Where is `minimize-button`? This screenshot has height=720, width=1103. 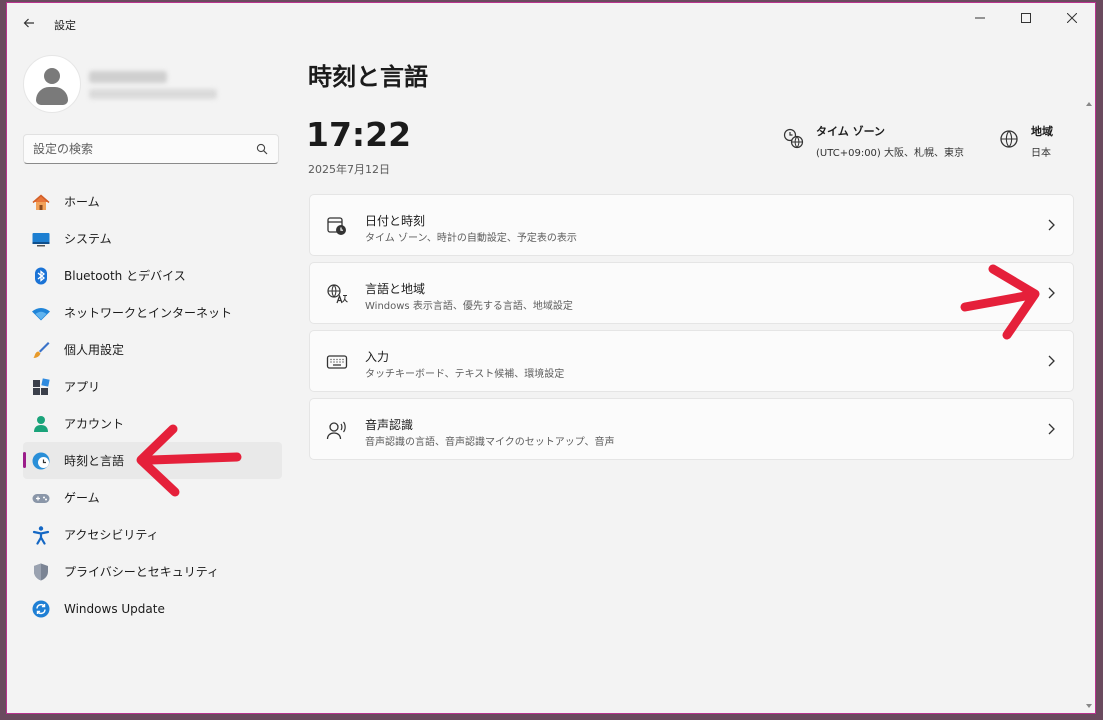
minimize-button is located at coordinates (980, 18).